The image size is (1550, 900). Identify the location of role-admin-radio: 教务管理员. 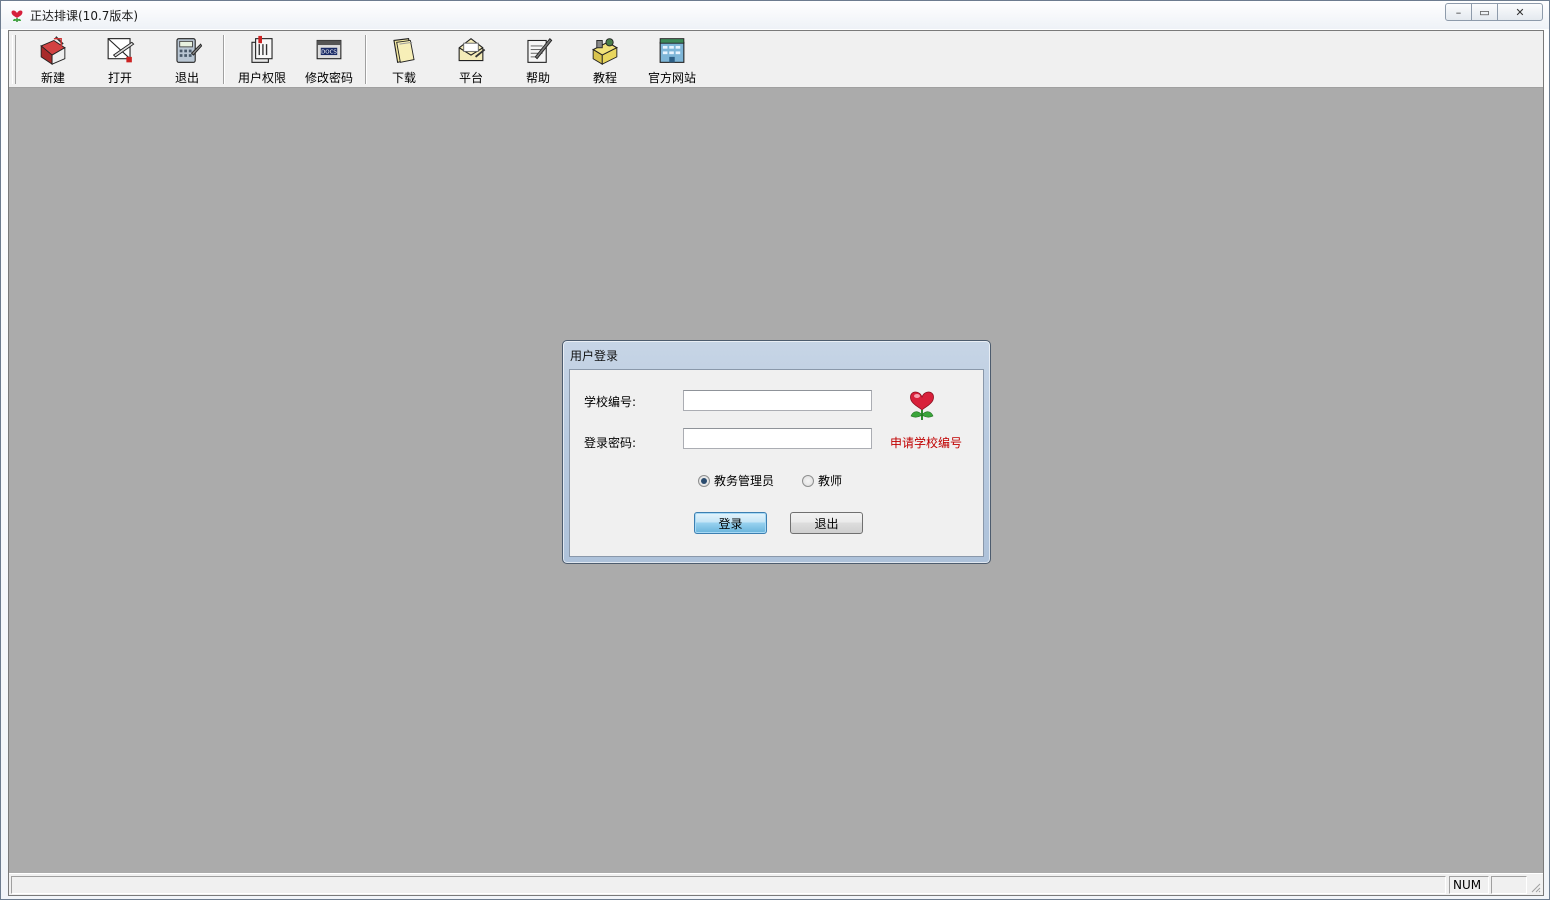
(736, 480).